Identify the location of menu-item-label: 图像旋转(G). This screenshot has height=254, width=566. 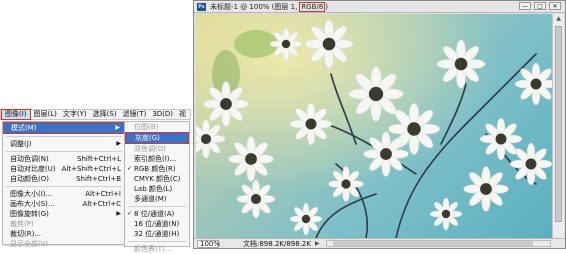
(29, 214).